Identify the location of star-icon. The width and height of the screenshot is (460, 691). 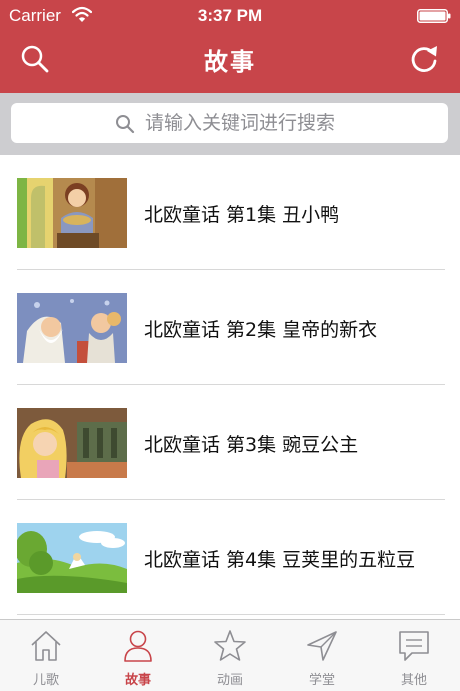
(230, 645).